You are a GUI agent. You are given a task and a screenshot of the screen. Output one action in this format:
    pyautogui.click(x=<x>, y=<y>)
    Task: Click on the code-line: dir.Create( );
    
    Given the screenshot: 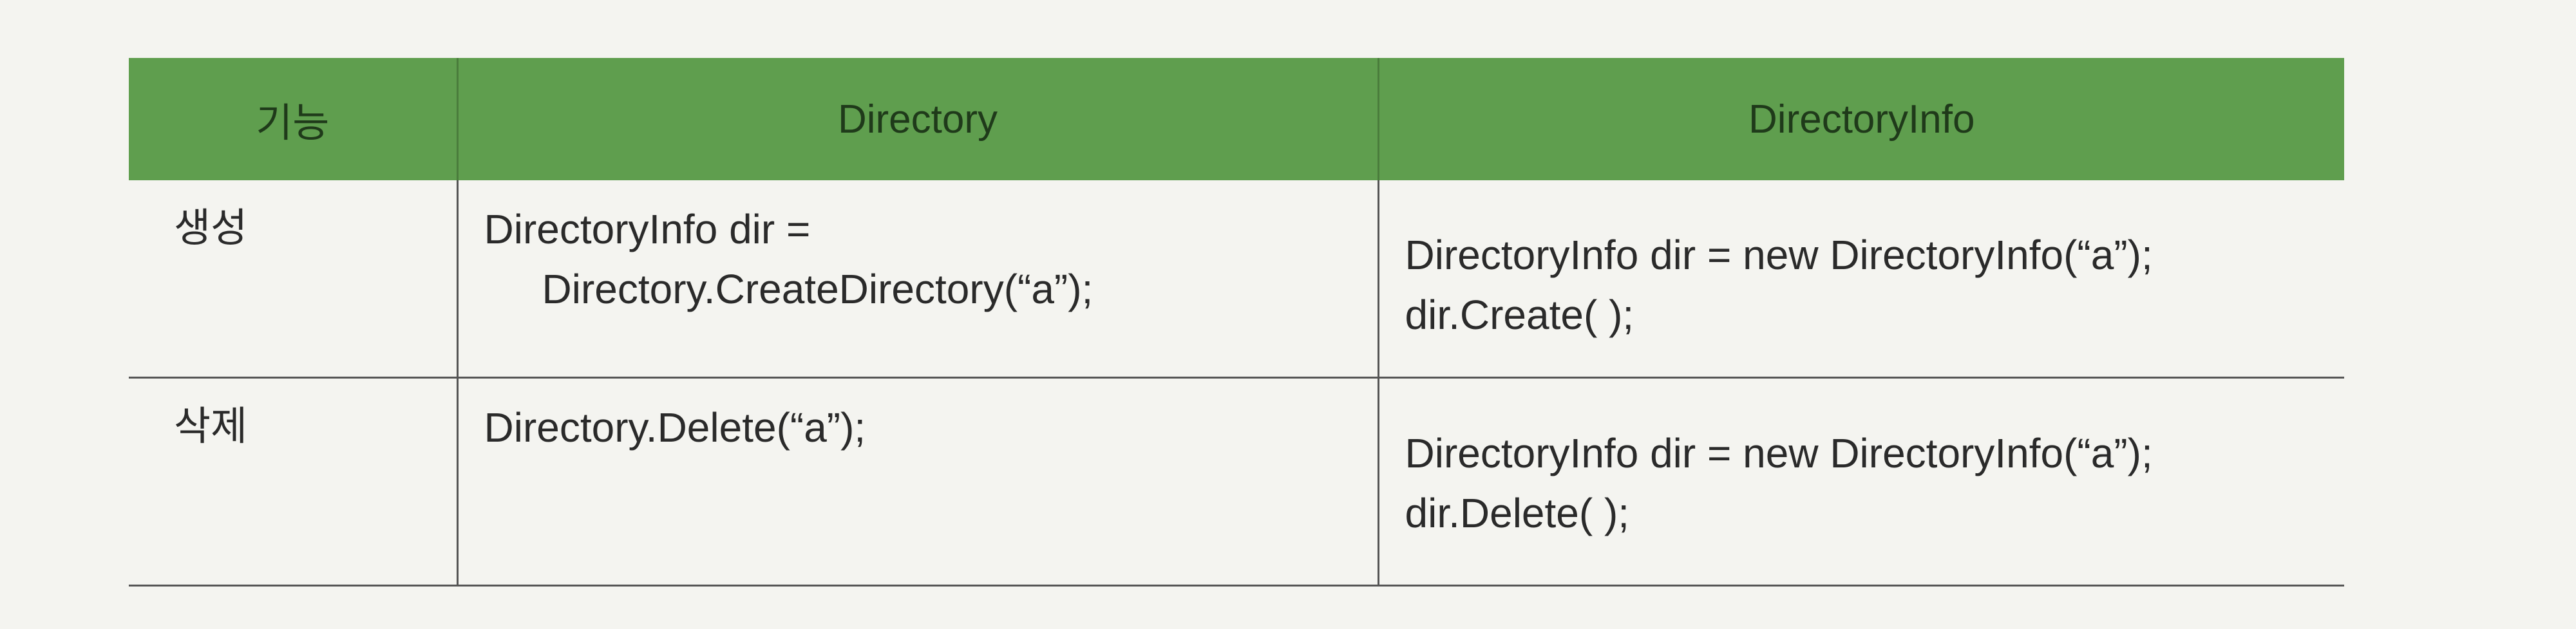 What is the action you would take?
    pyautogui.click(x=1519, y=314)
    